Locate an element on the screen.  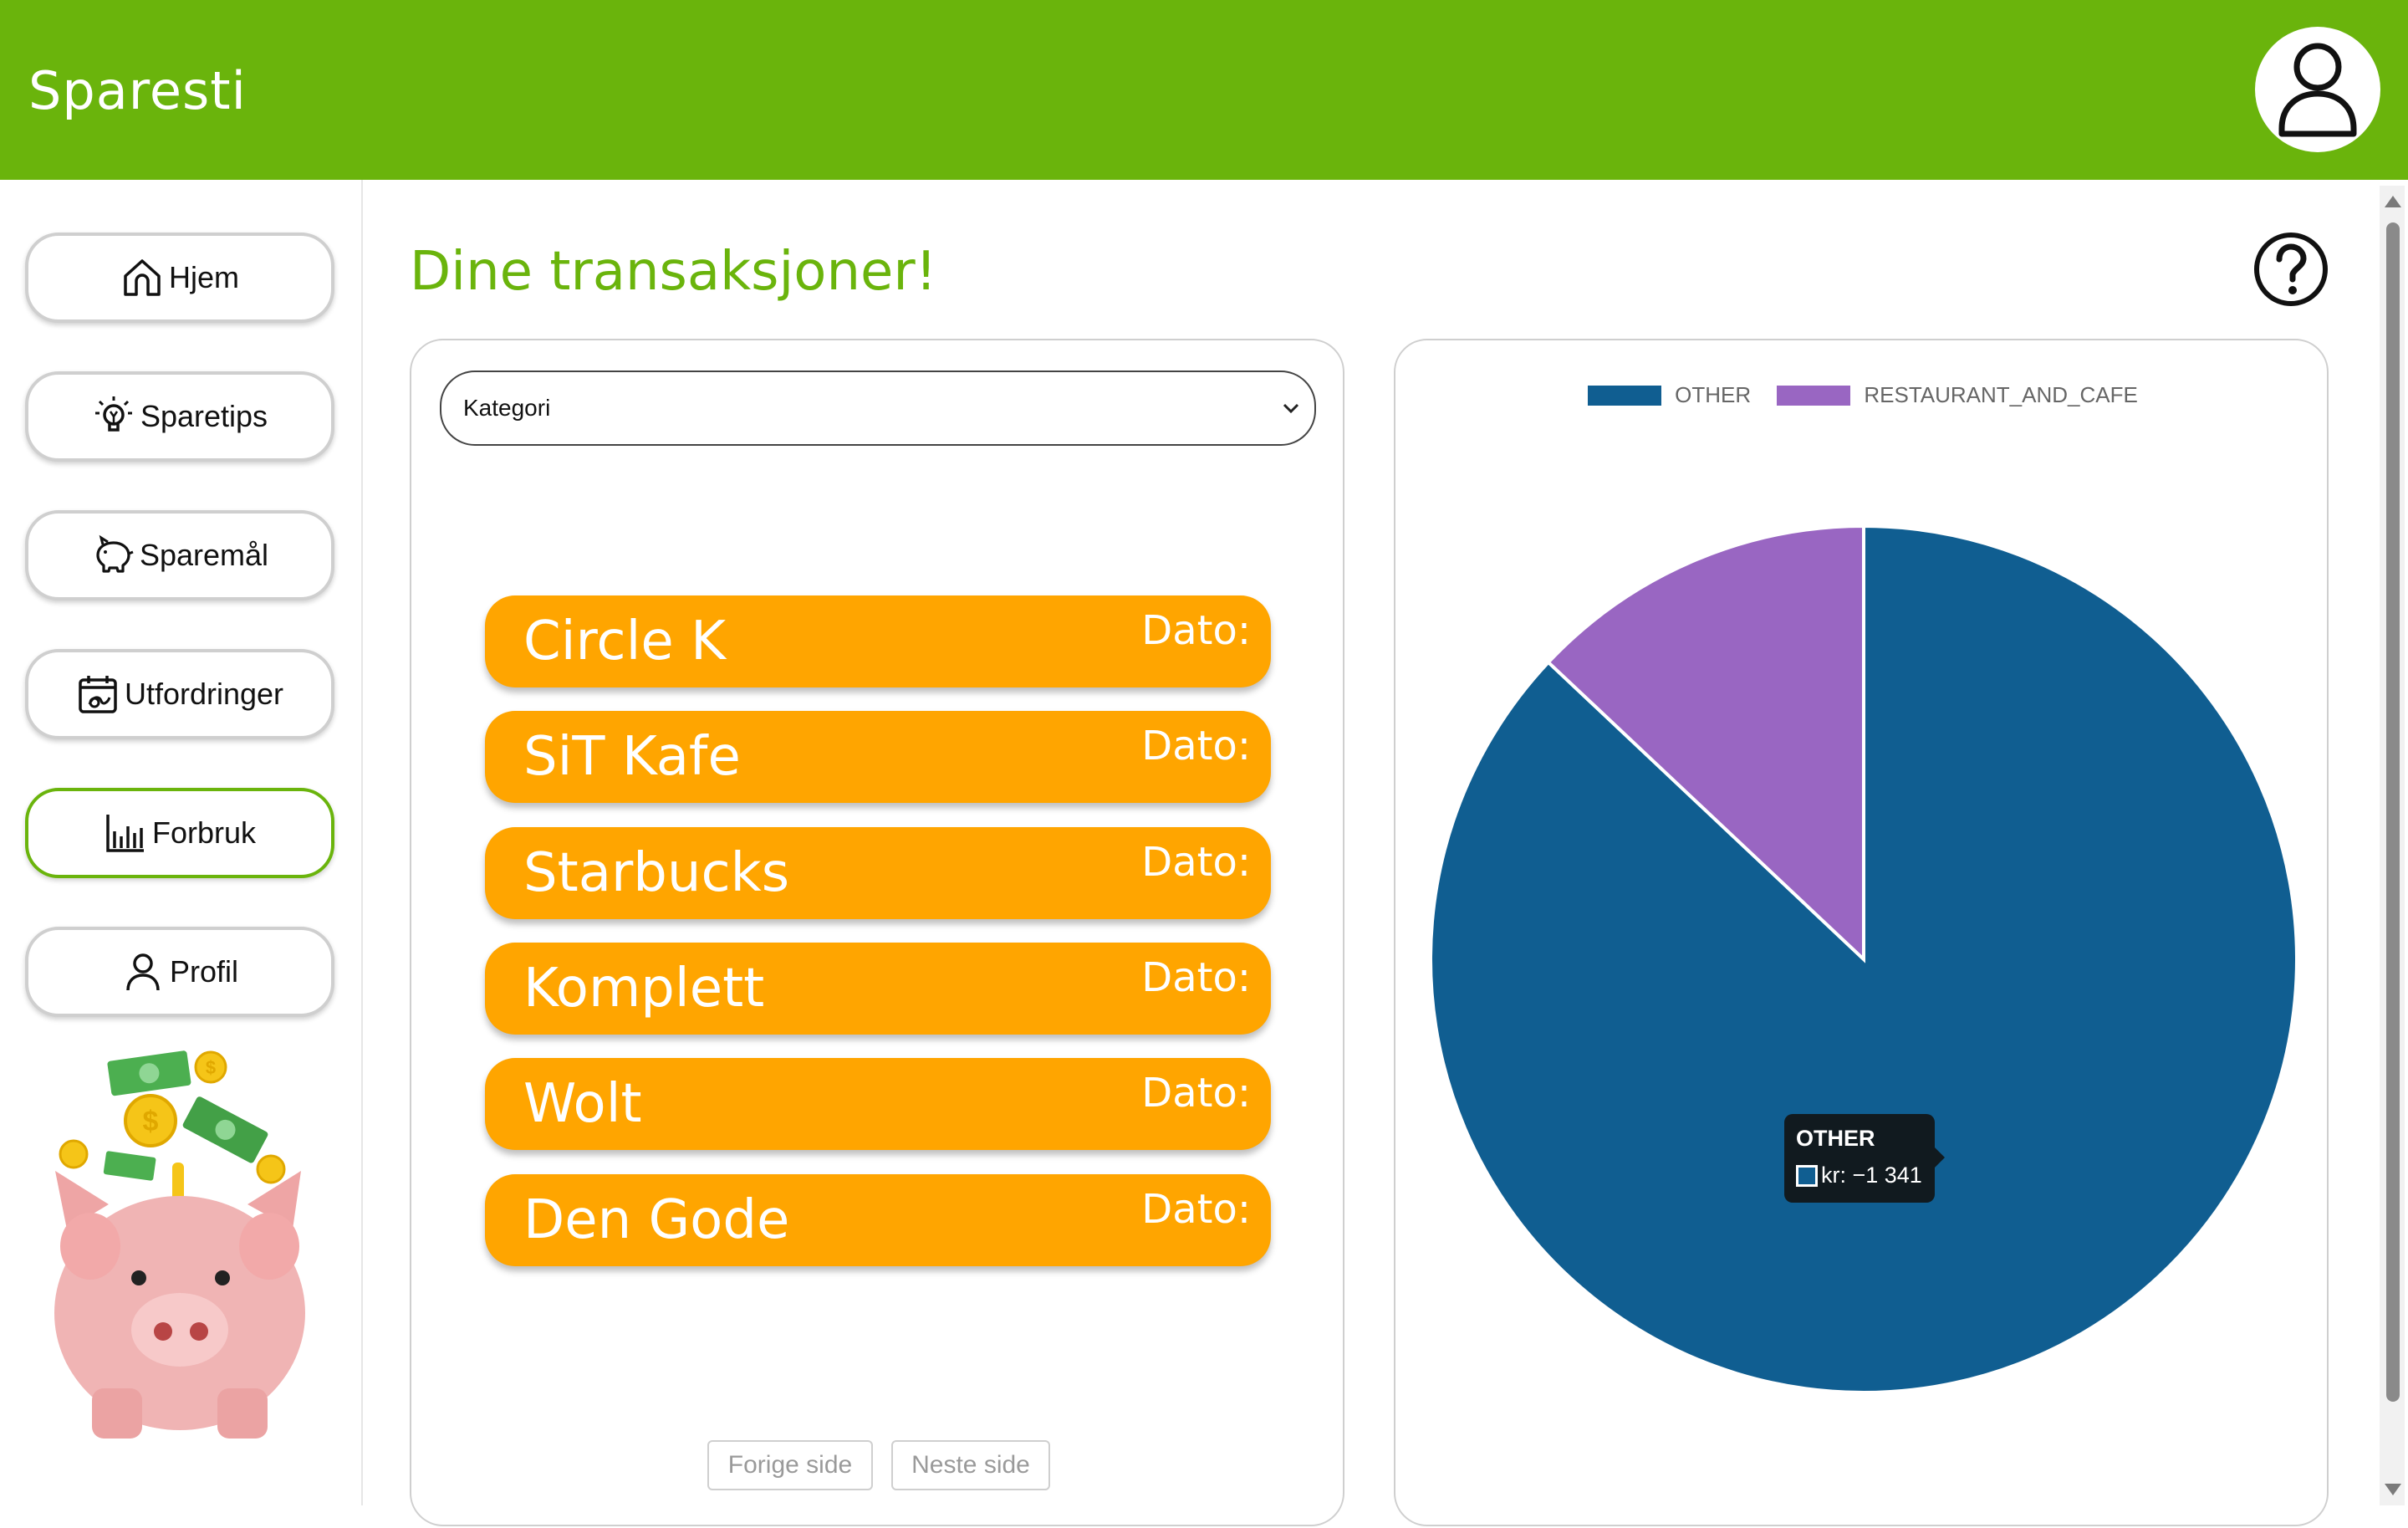
tooltip-row: kr: −1 341 is located at coordinates (1859, 1175).